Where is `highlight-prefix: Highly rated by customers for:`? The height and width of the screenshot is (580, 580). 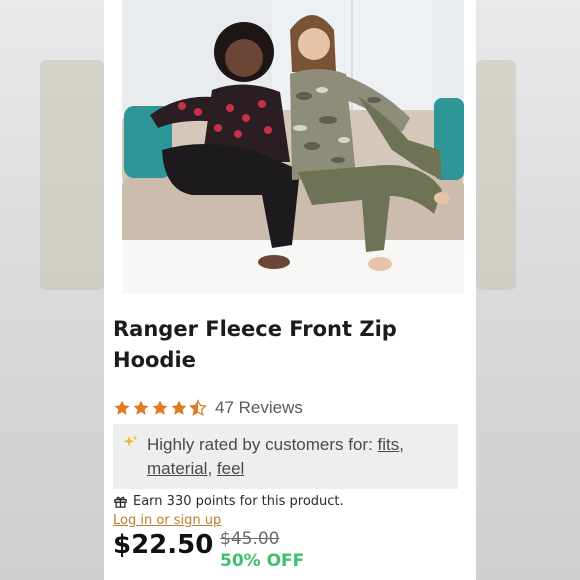 highlight-prefix: Highly rated by customers for: is located at coordinates (262, 444).